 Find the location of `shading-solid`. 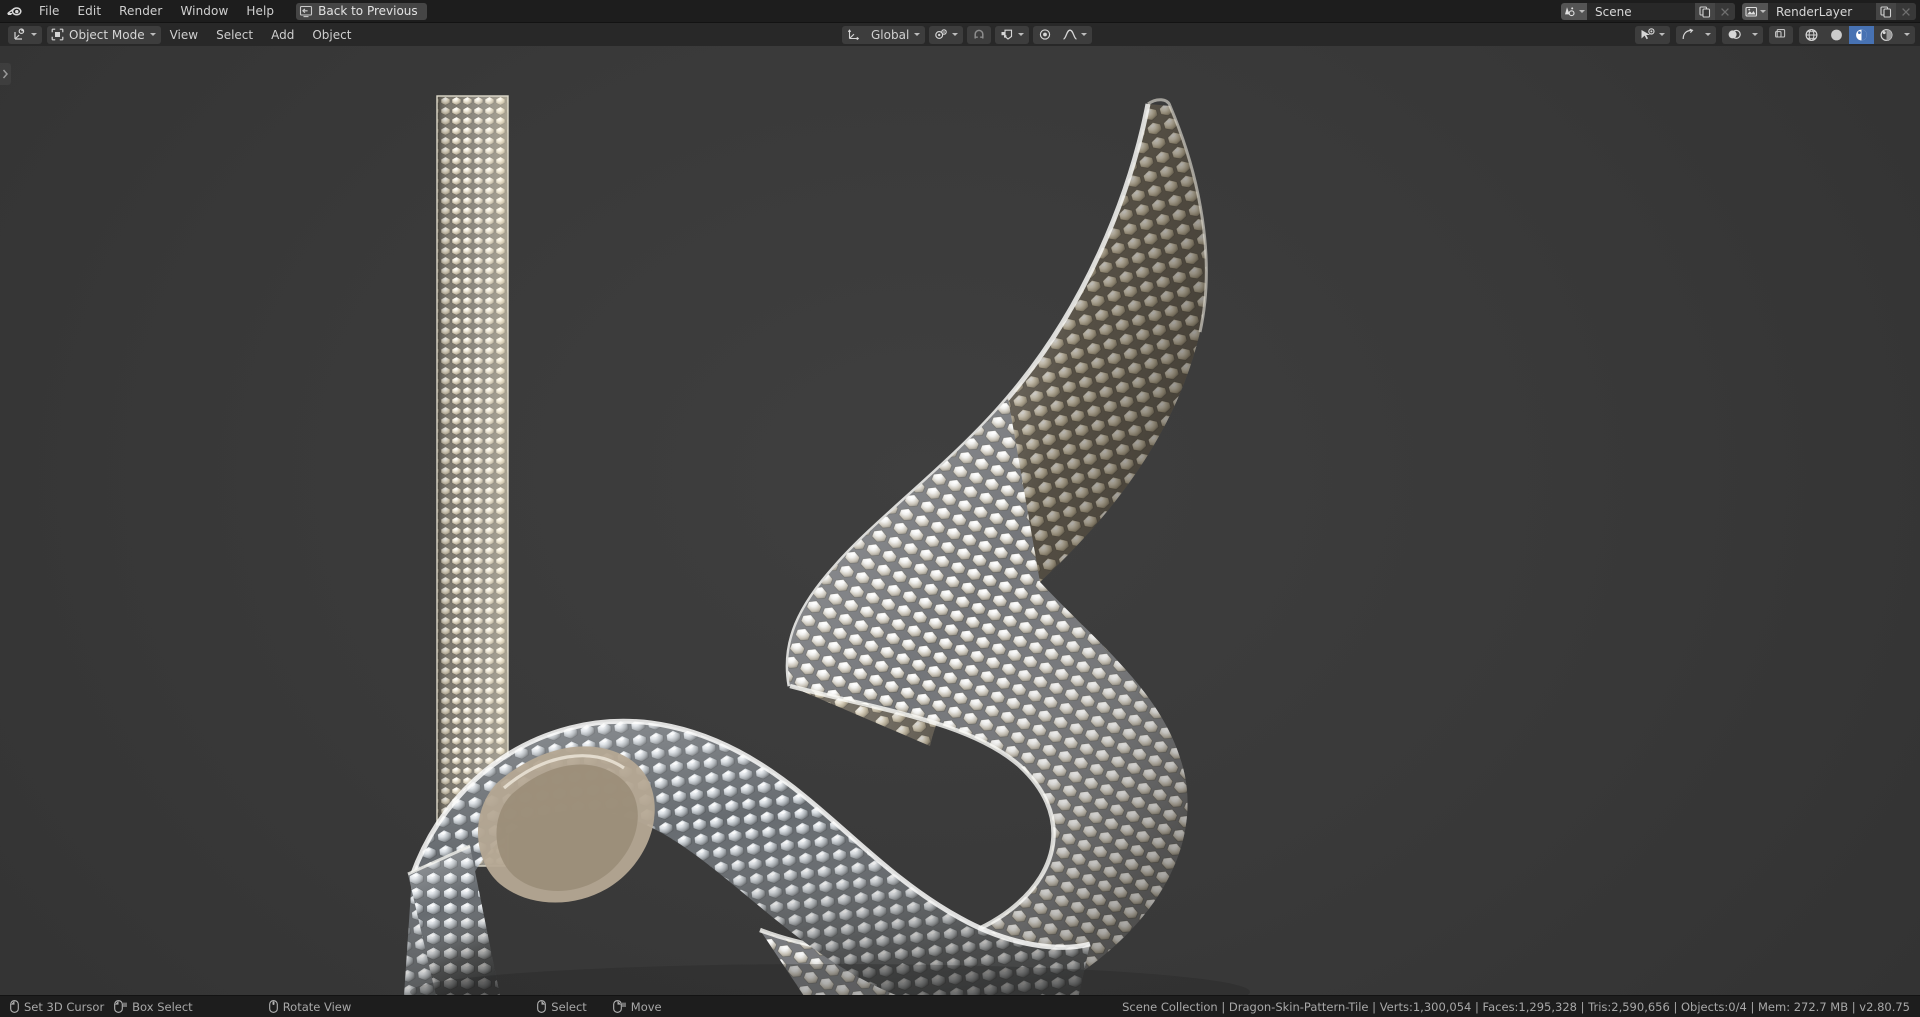

shading-solid is located at coordinates (1836, 35).